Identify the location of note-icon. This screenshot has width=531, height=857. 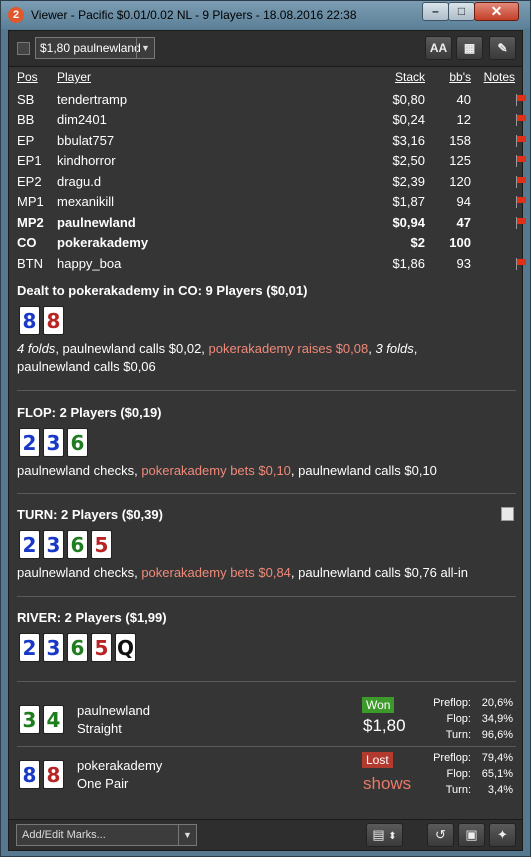
(507, 514).